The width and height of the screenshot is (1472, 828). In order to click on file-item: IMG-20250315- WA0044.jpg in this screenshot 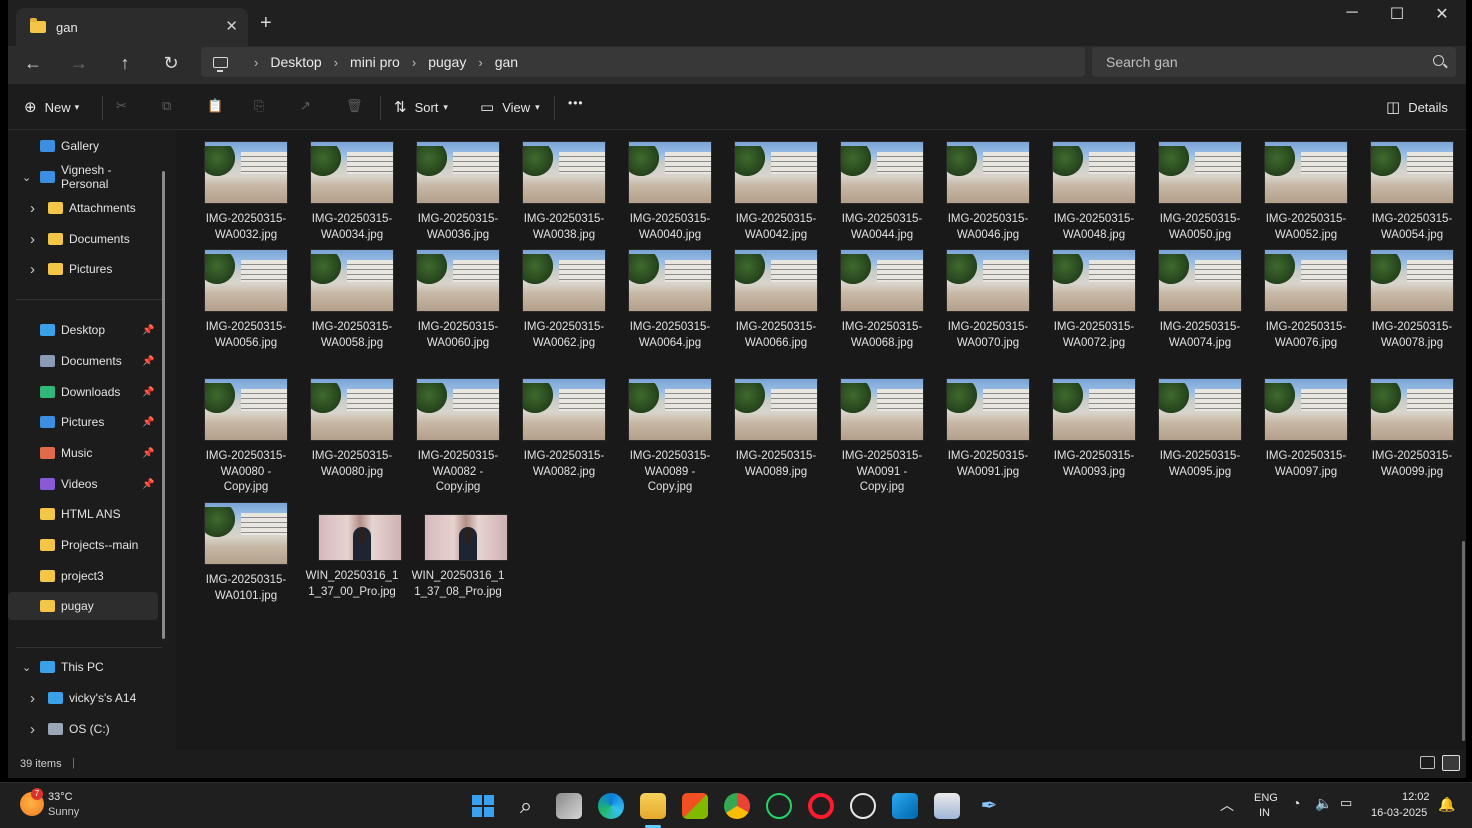, I will do `click(882, 192)`.